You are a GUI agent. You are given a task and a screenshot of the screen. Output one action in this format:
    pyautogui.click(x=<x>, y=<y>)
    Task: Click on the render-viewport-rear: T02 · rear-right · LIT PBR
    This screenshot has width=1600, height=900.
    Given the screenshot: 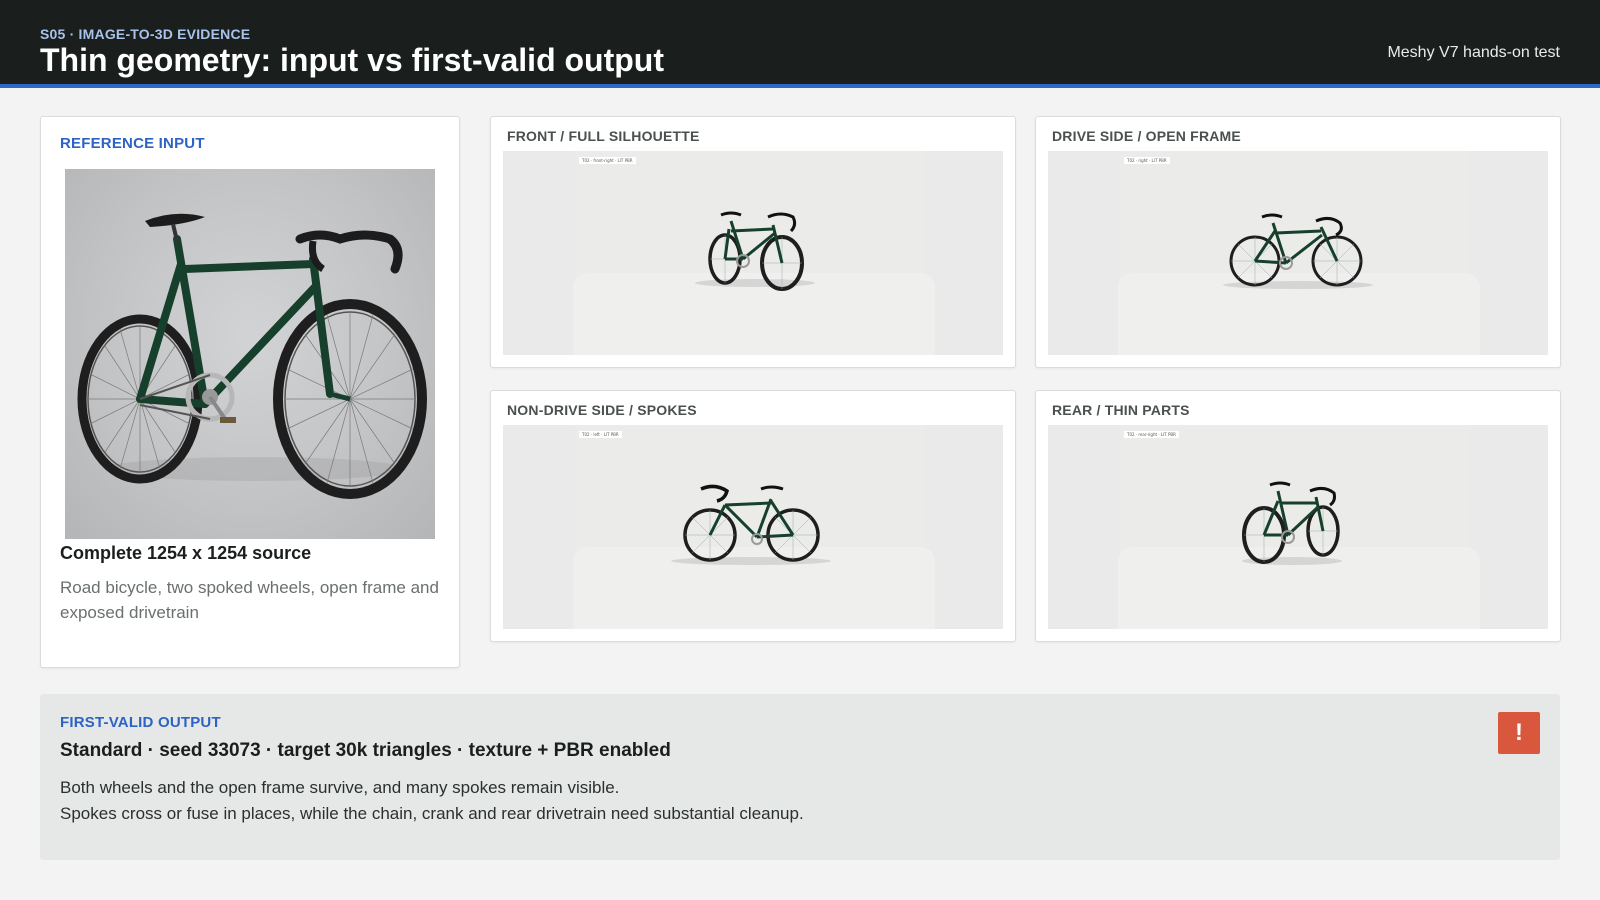 What is the action you would take?
    pyautogui.click(x=1298, y=527)
    